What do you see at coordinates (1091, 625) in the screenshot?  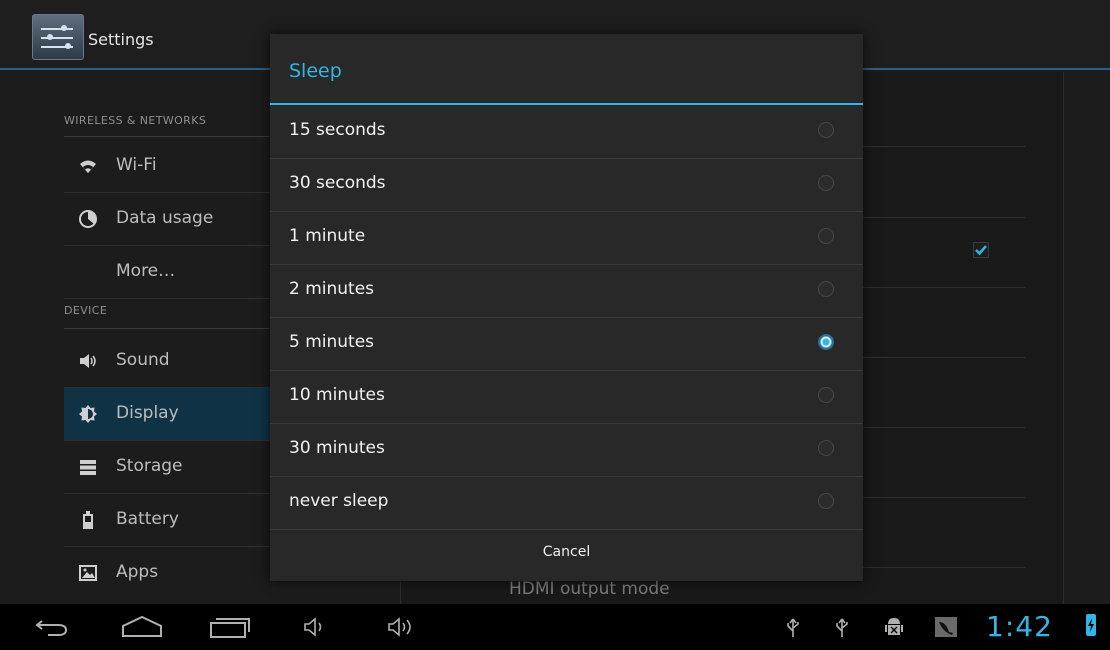 I see `battery-charging-icon` at bounding box center [1091, 625].